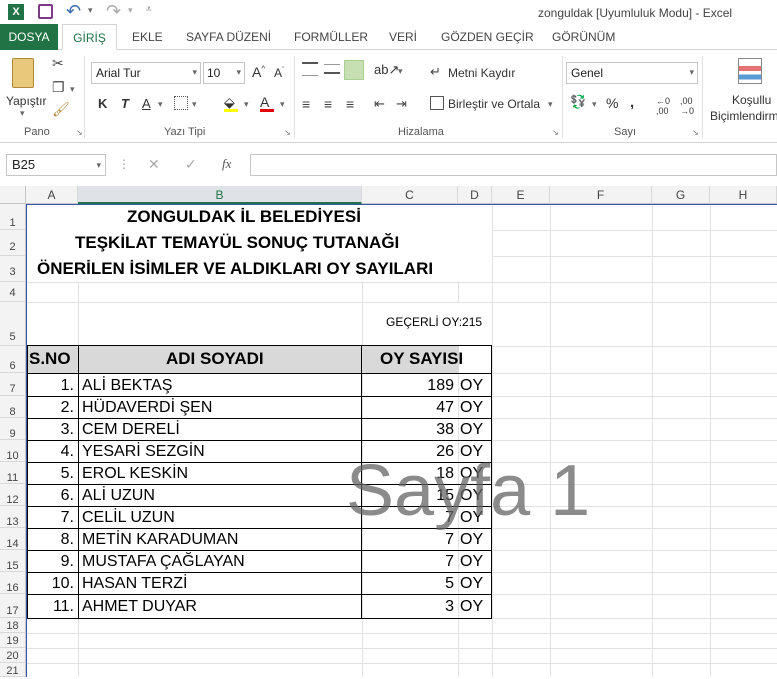  What do you see at coordinates (435, 72) in the screenshot?
I see `wrap-text-icon: ↵` at bounding box center [435, 72].